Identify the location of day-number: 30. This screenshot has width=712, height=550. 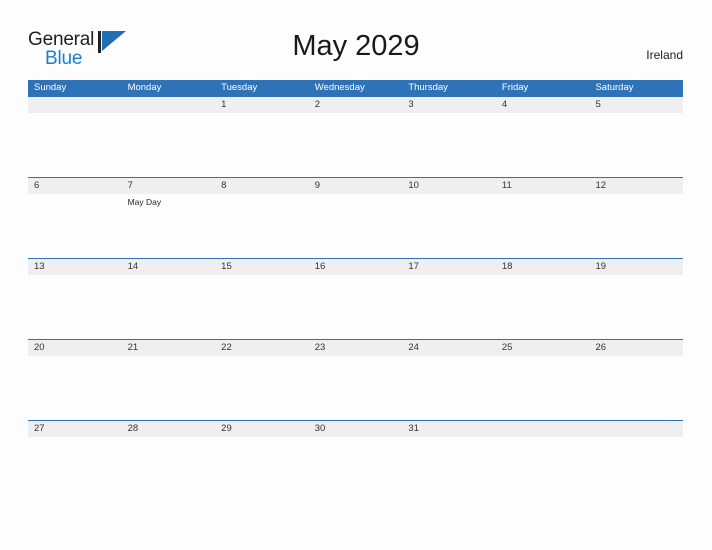
(356, 429).